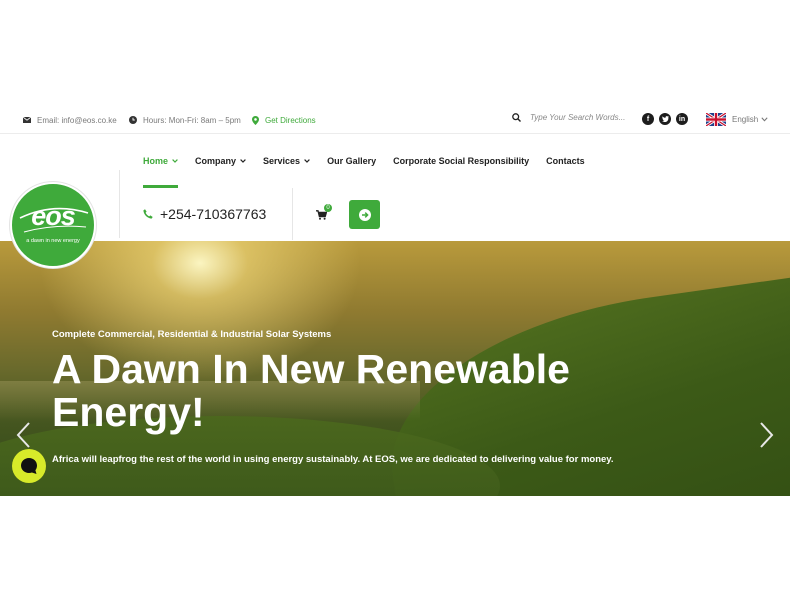 This screenshot has width=800, height=600. What do you see at coordinates (766, 435) in the screenshot?
I see `slider-next-arrow-icon` at bounding box center [766, 435].